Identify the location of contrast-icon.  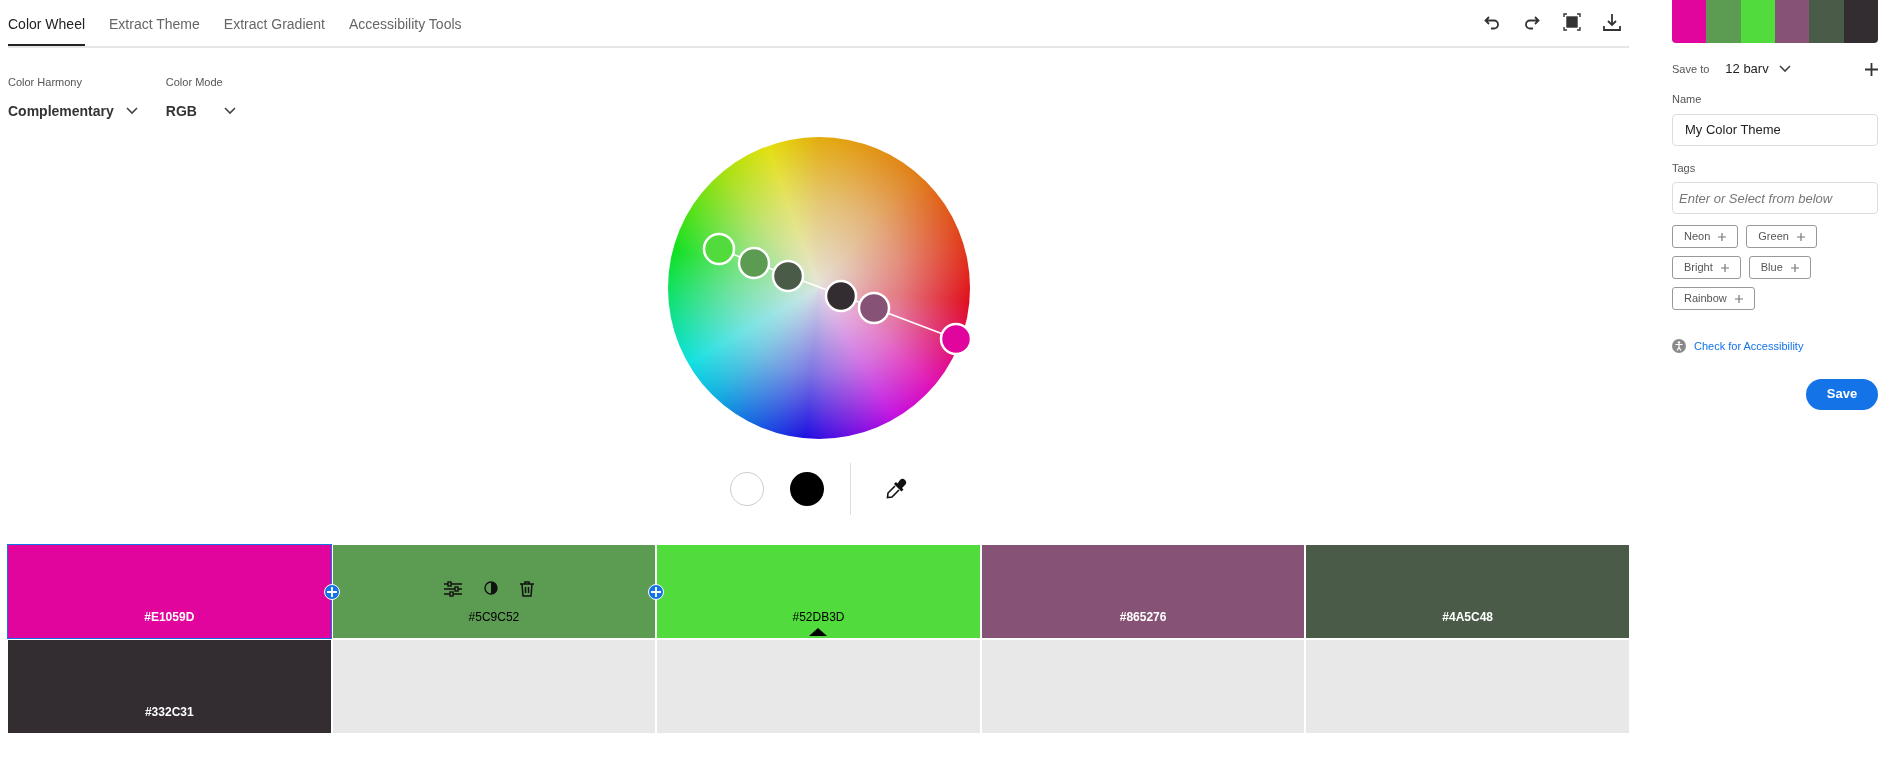
(490, 587).